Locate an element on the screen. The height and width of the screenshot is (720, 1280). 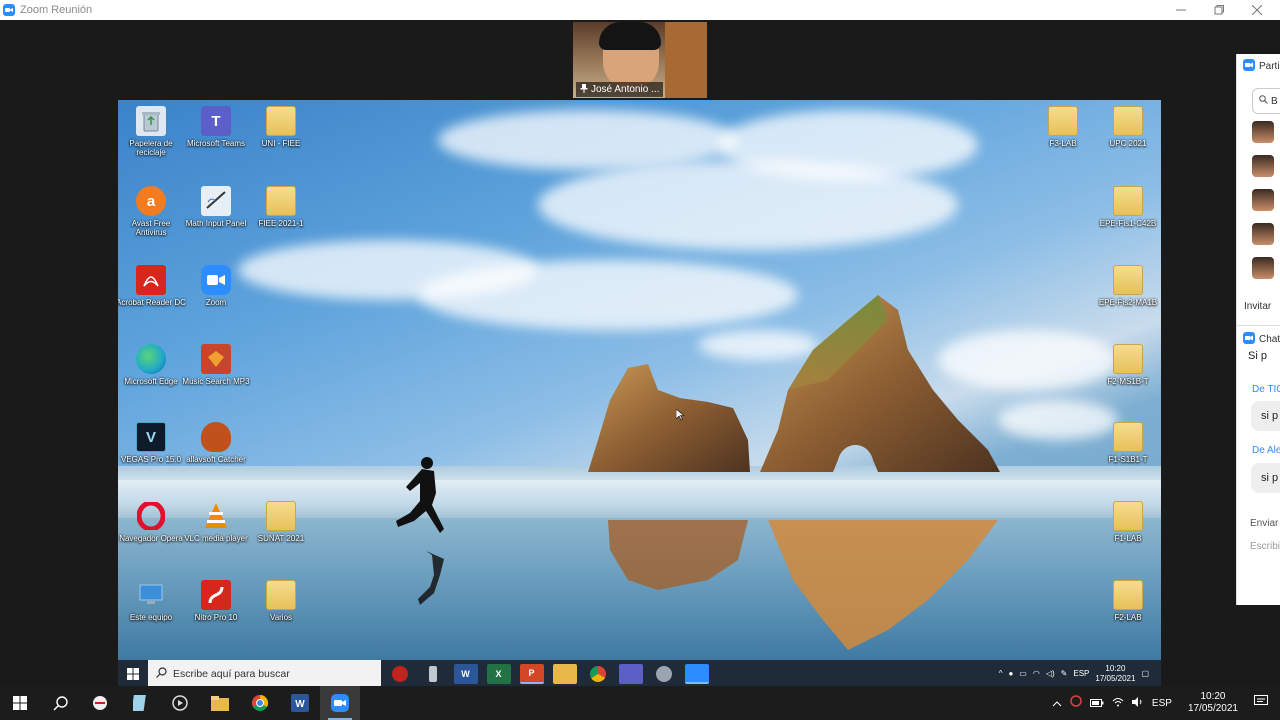
chat-input: Escribi is located at coordinates (1265, 546).